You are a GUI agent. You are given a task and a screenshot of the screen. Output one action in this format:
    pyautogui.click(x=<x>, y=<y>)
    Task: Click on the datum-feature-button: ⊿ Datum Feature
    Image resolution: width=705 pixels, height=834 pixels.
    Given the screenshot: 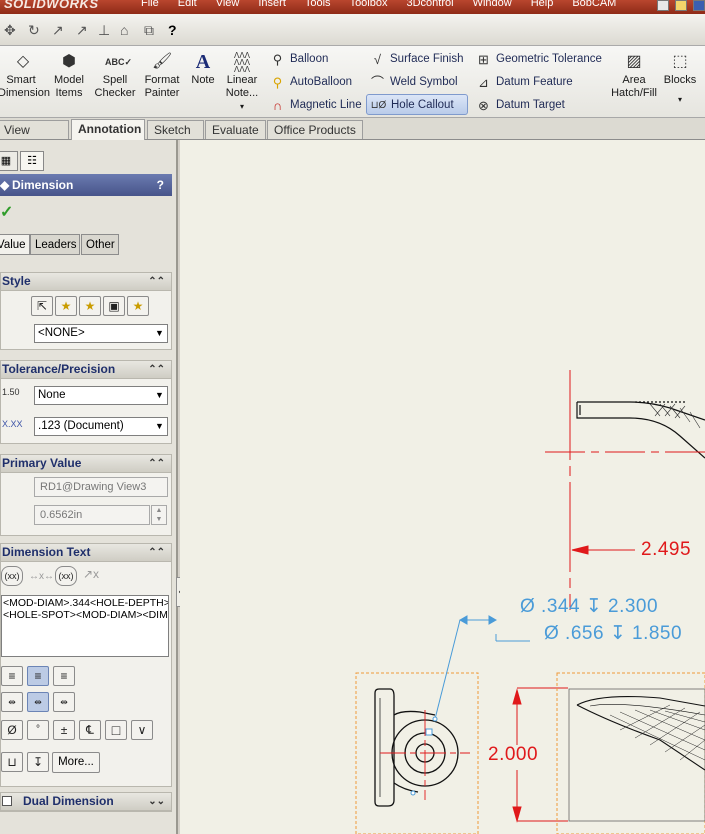 What is the action you would take?
    pyautogui.click(x=522, y=82)
    